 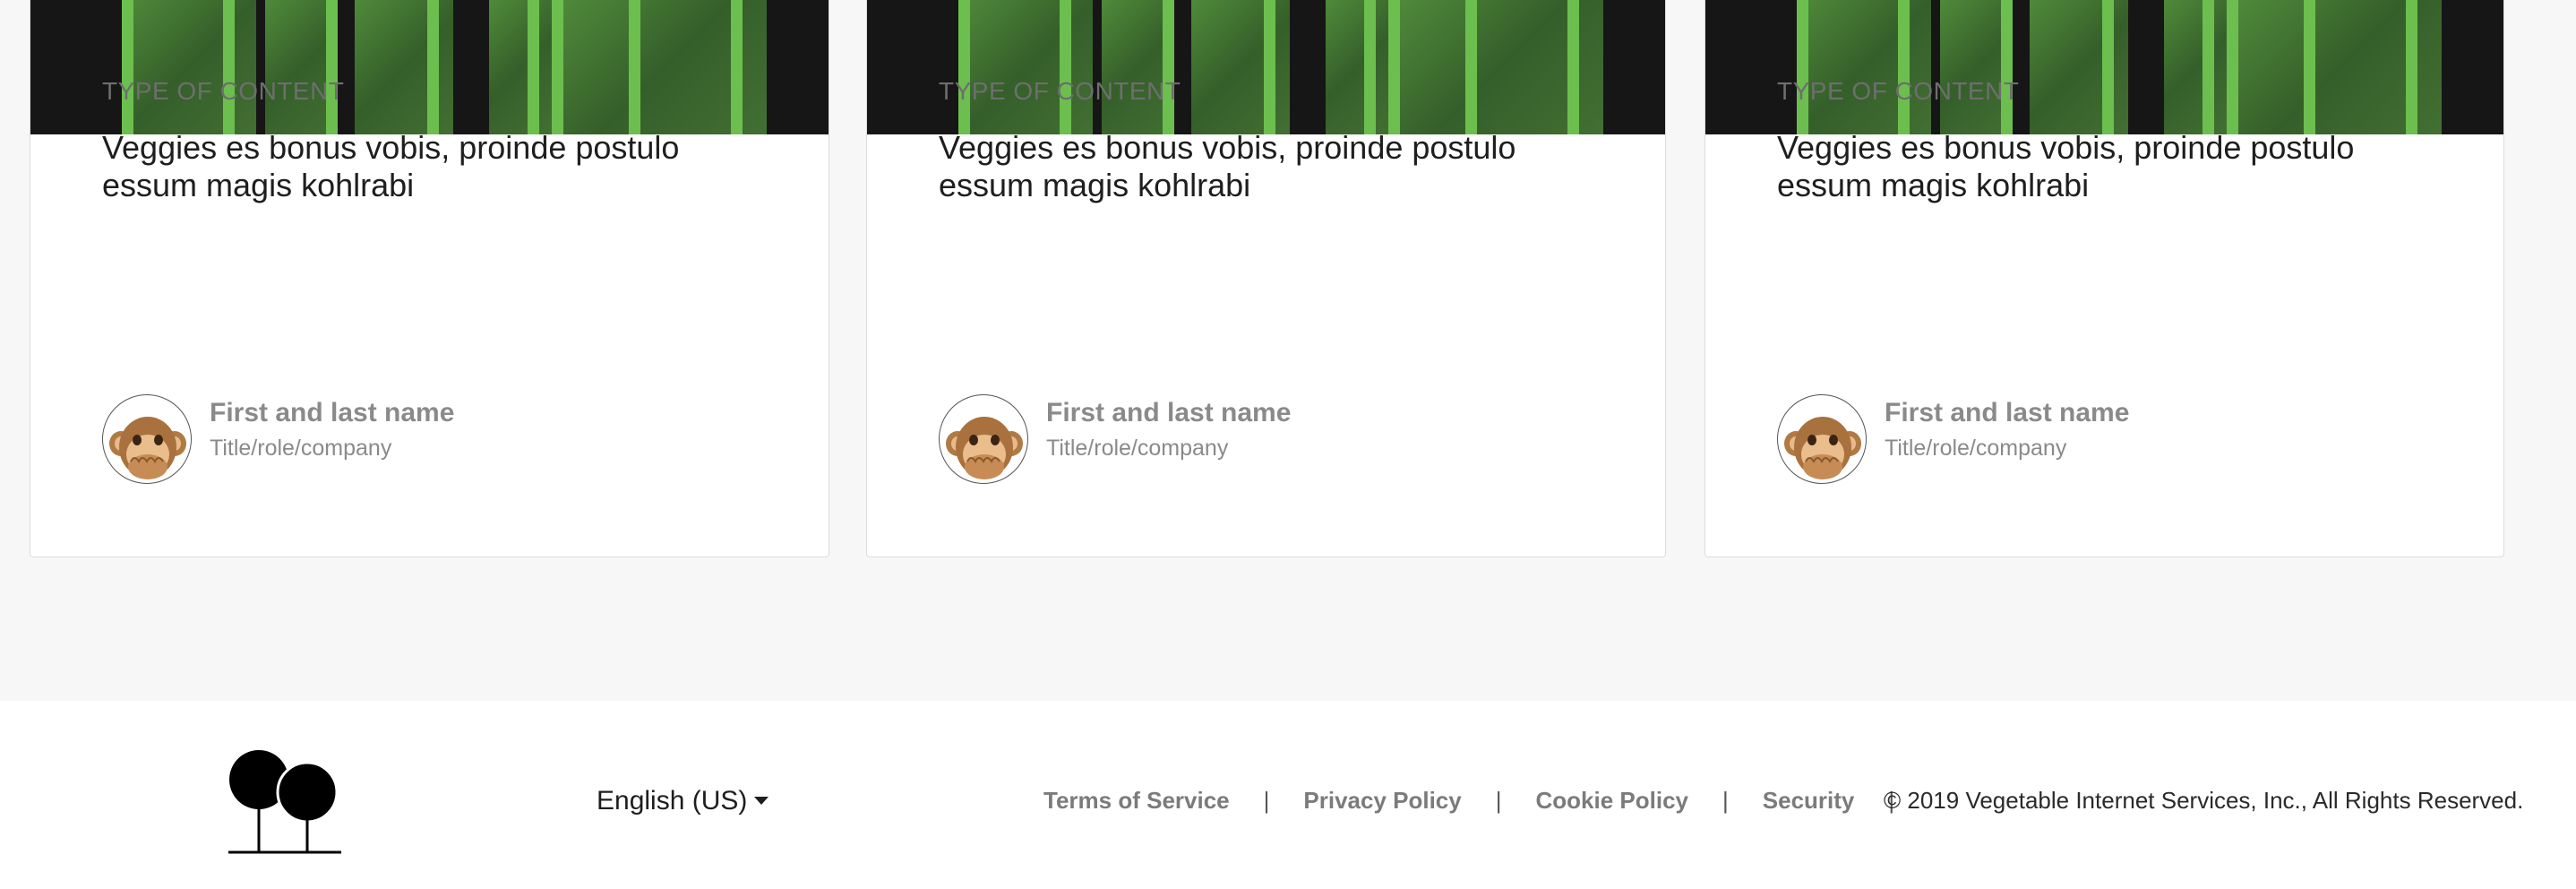 What do you see at coordinates (1136, 800) in the screenshot?
I see `terms-of-service-link: Terms of Service` at bounding box center [1136, 800].